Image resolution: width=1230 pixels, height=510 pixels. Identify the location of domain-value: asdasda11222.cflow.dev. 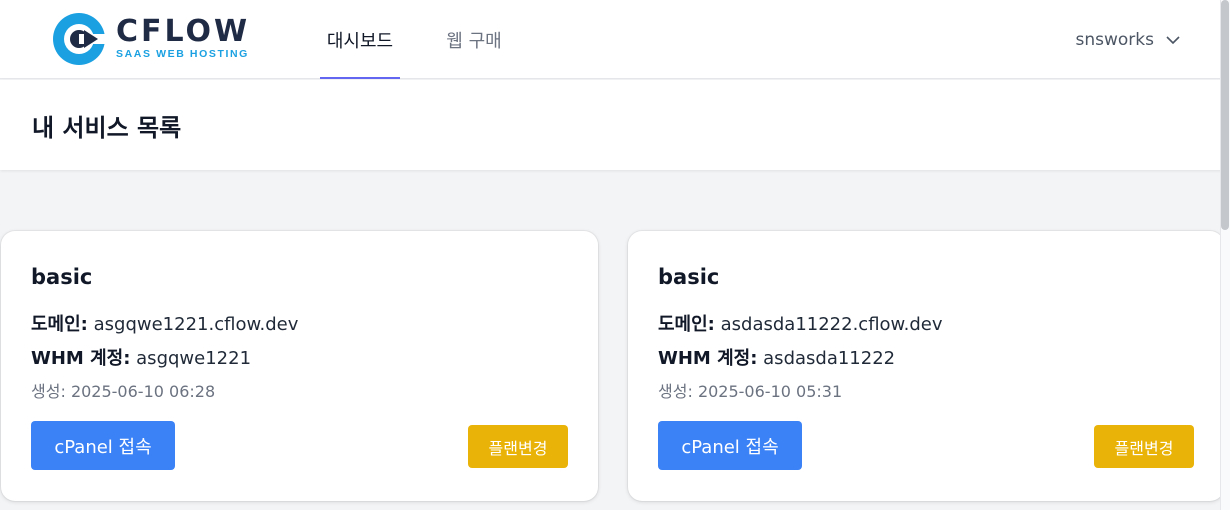
(831, 324).